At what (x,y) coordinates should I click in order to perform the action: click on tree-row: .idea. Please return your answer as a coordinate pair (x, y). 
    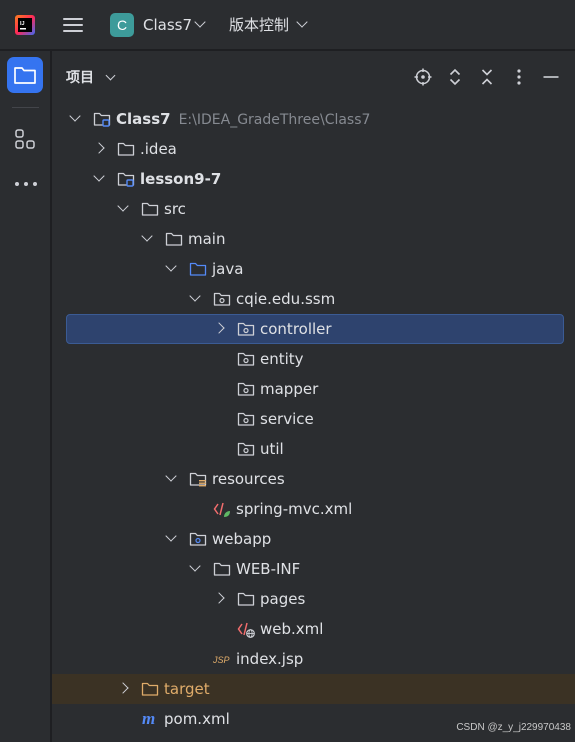
    Looking at the image, I should click on (313, 149).